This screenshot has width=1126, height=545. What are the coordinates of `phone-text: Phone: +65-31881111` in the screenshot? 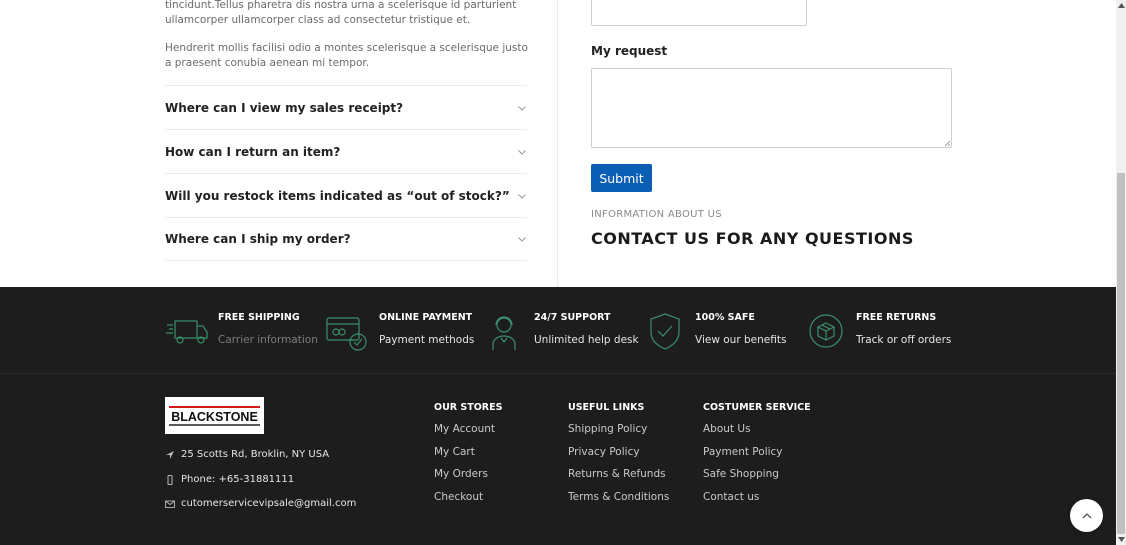 It's located at (238, 479).